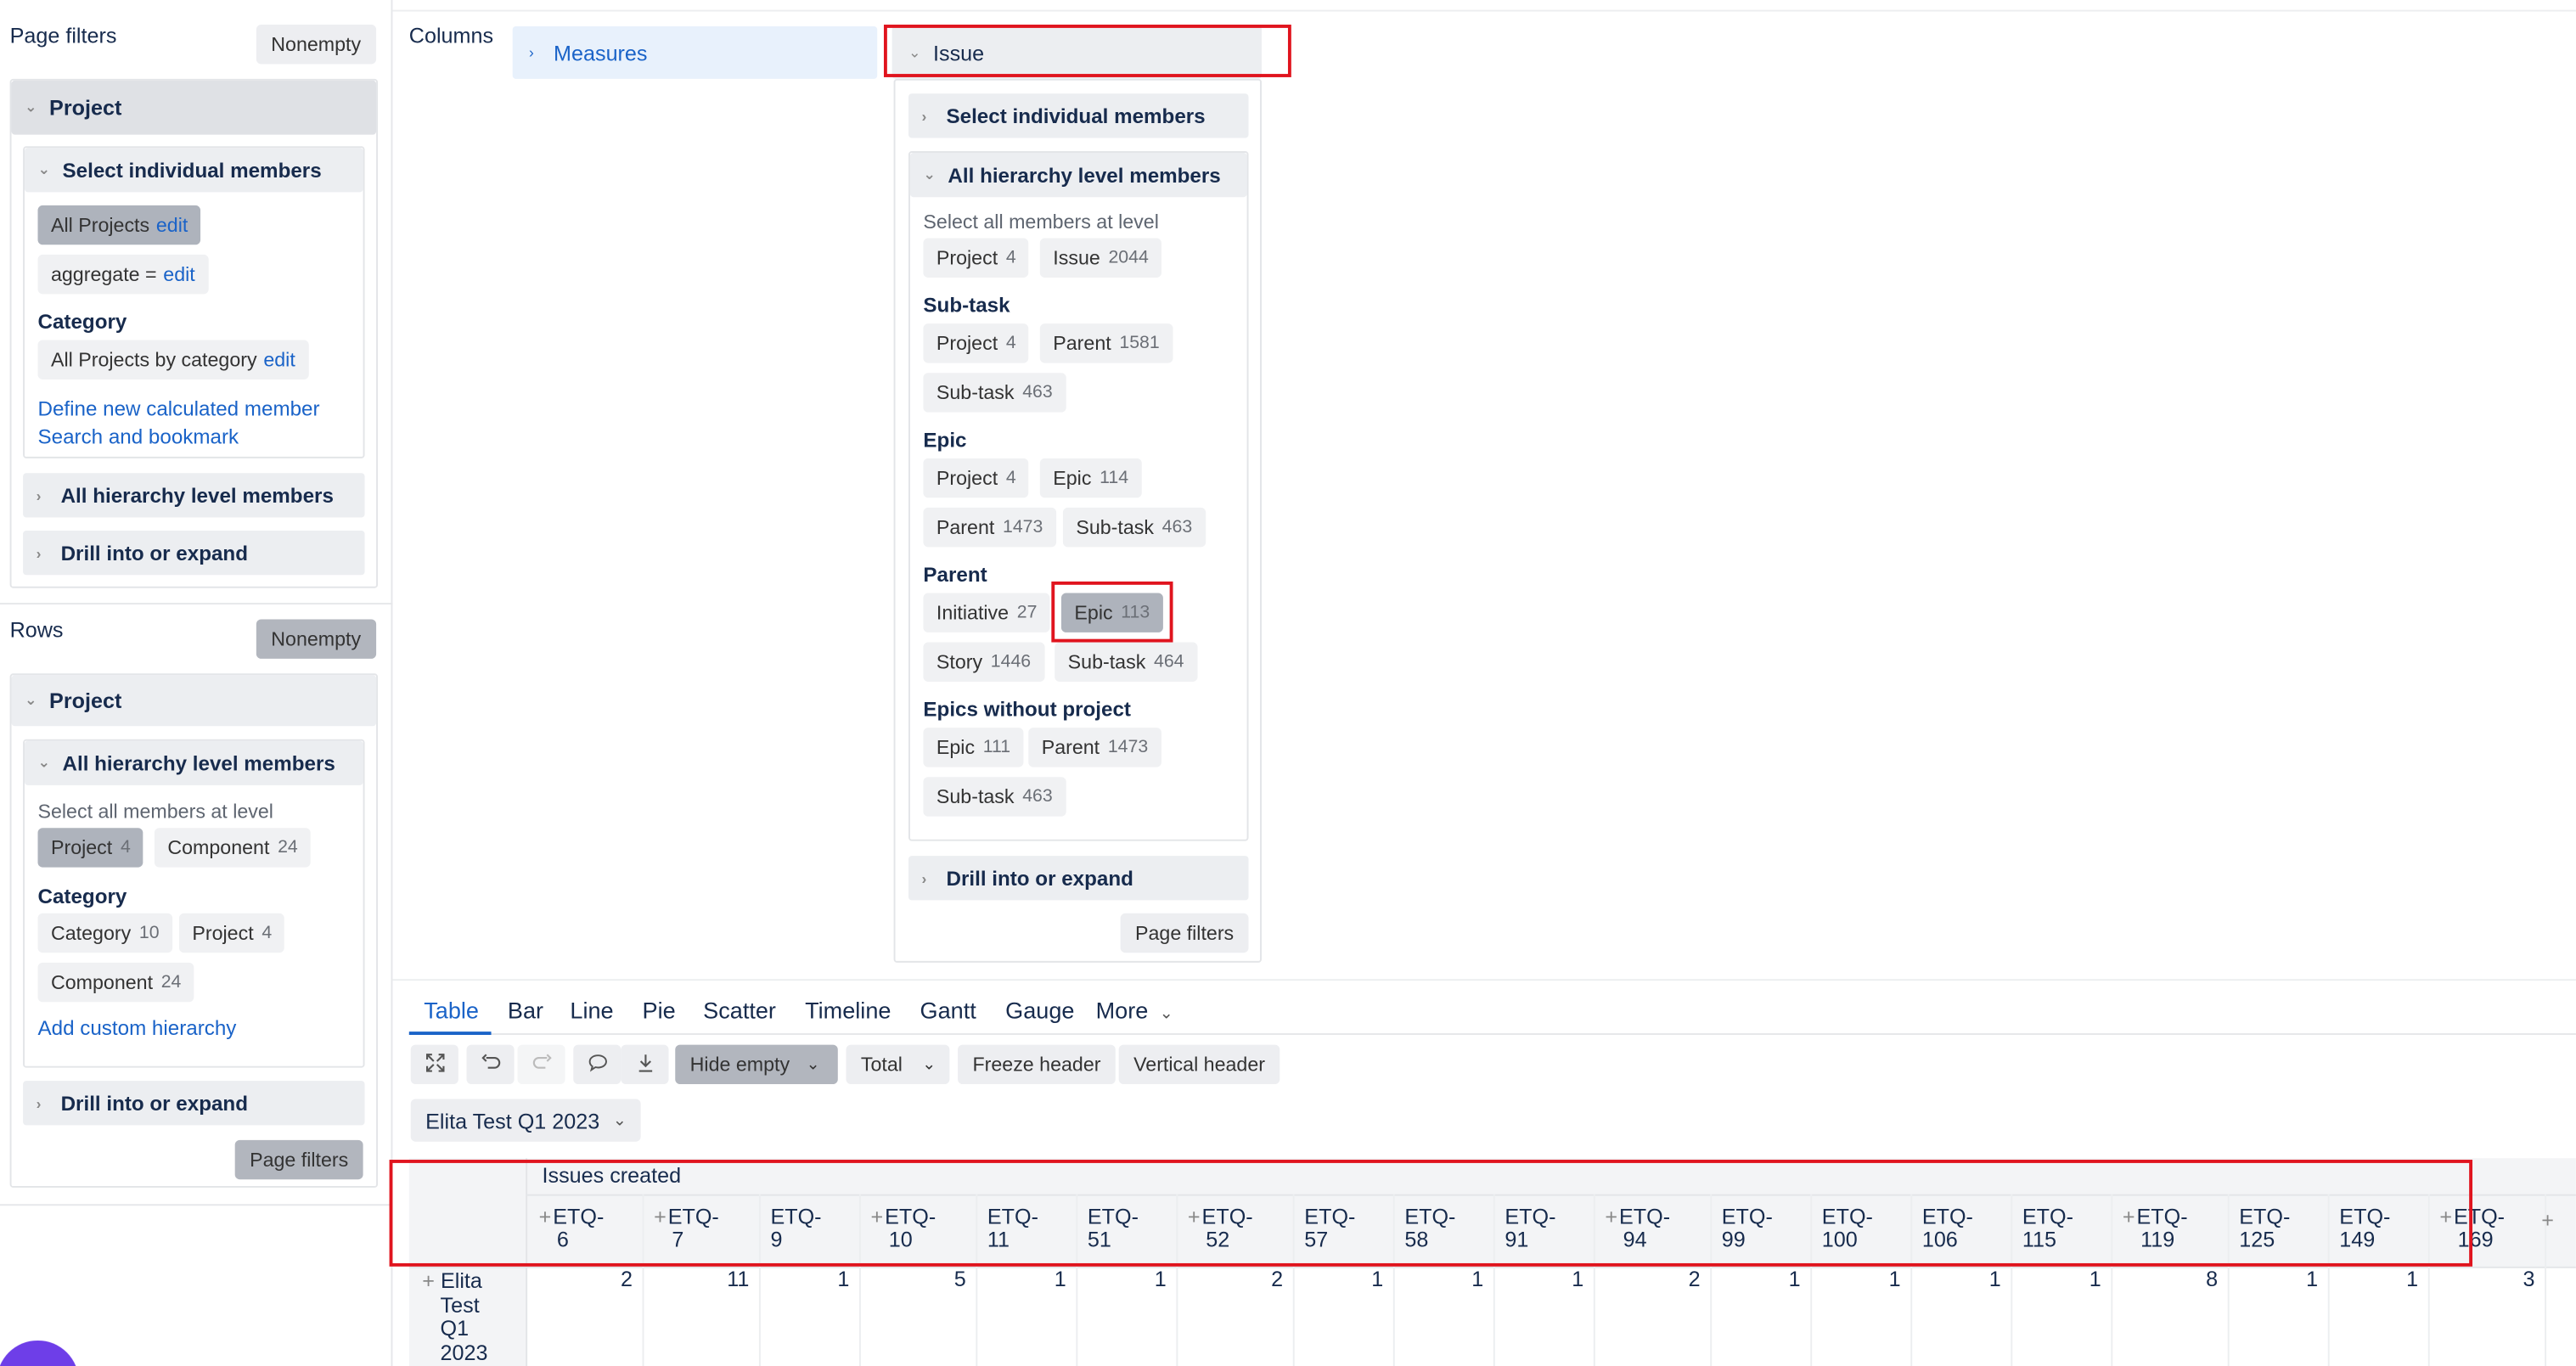 This screenshot has height=1366, width=2576. Describe the element at coordinates (986, 613) in the screenshot. I see `parent-initiative-chip: Initiative 27` at that location.